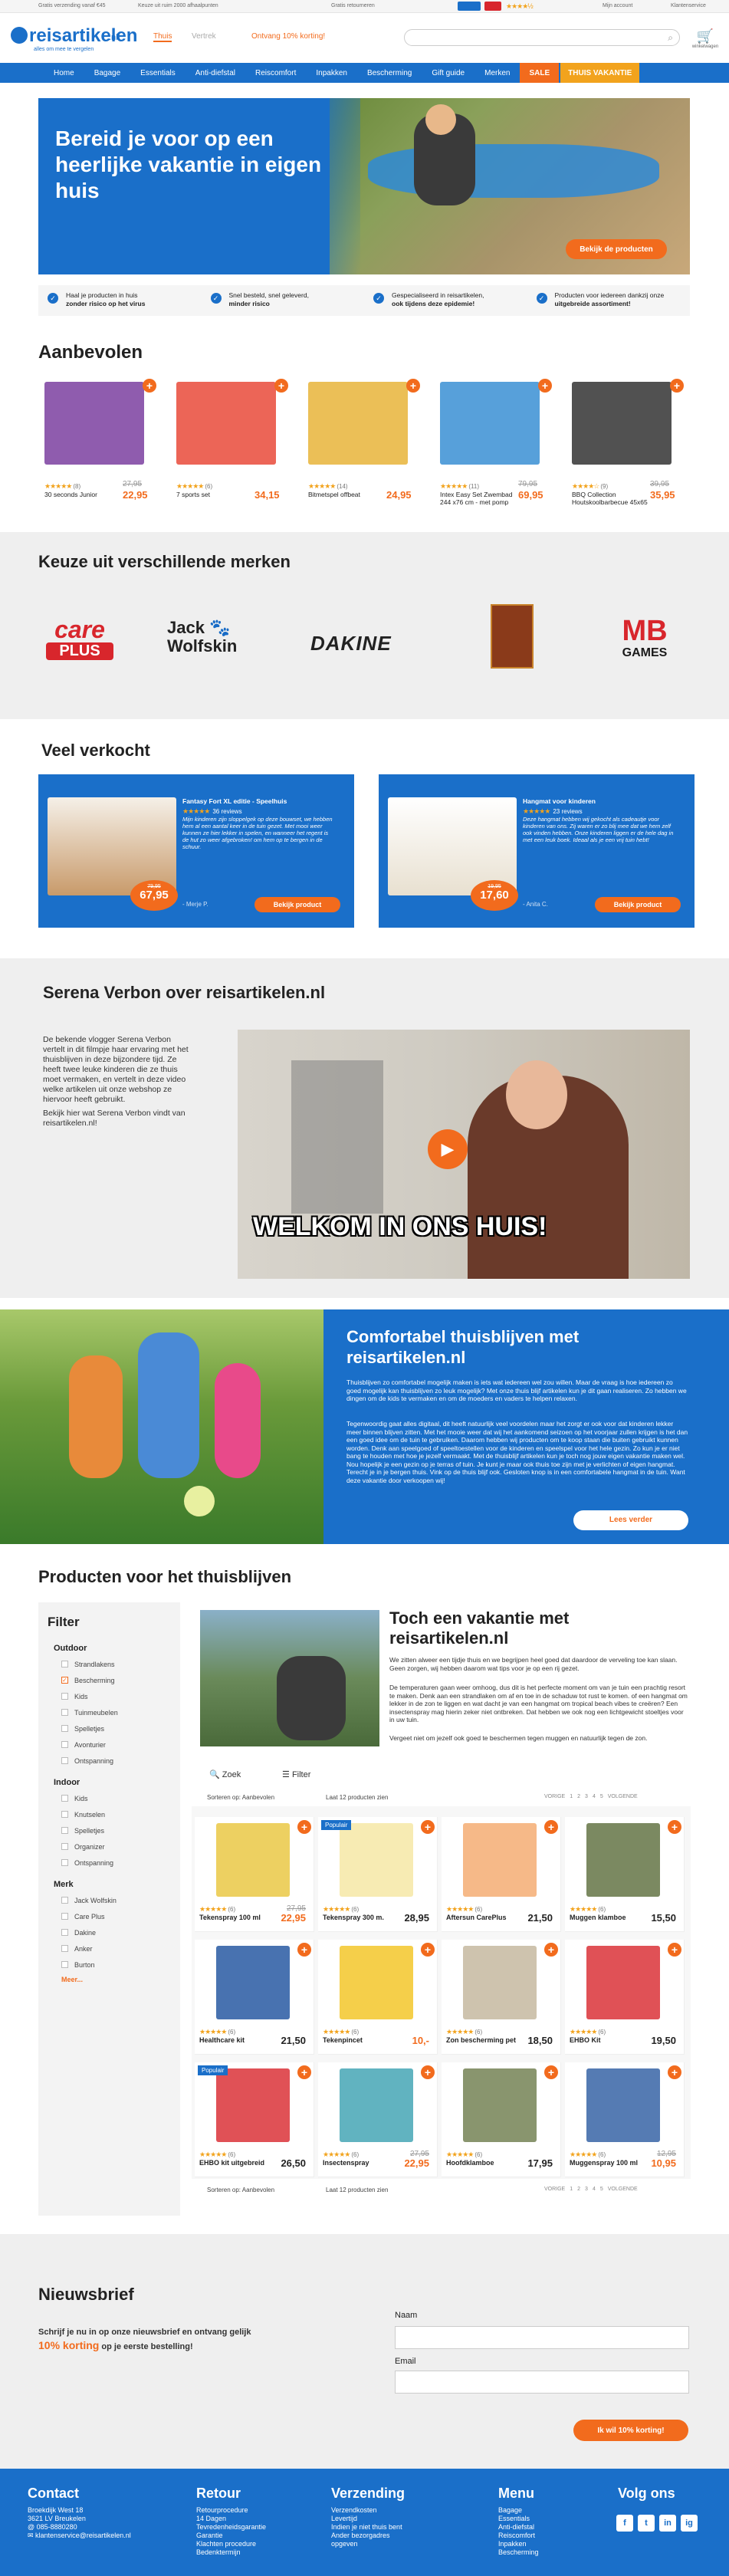 Image resolution: width=729 pixels, height=2576 pixels. Describe the element at coordinates (158, 73) in the screenshot. I see `nav-essentials: Essentials` at that location.